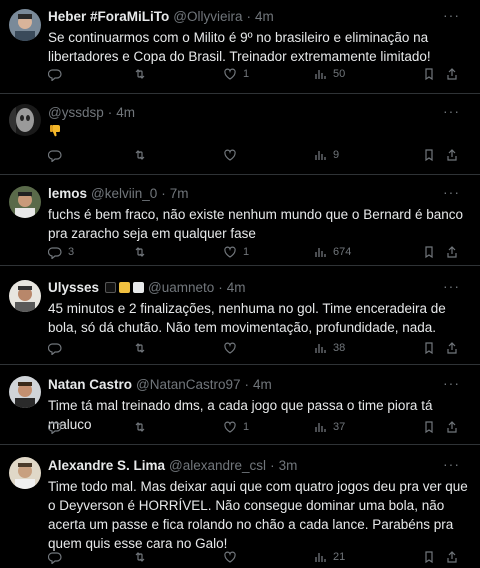 This screenshot has width=480, height=568. Describe the element at coordinates (288, 465) in the screenshot. I see `timestamp: 3m` at that location.